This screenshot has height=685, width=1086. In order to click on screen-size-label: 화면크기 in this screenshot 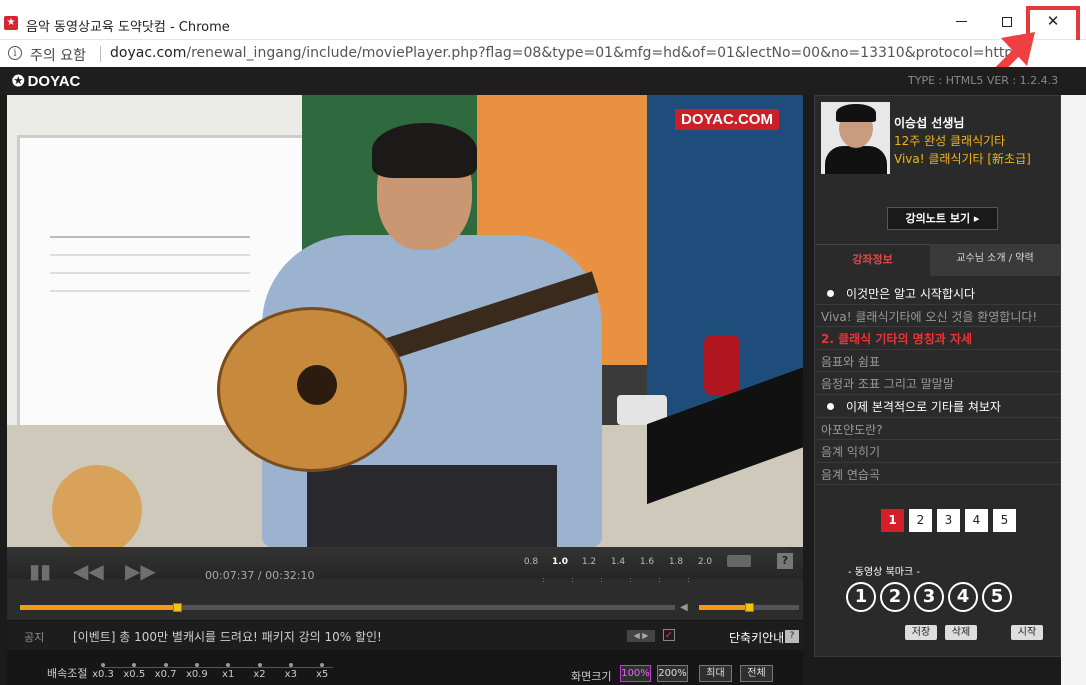, I will do `click(591, 676)`.